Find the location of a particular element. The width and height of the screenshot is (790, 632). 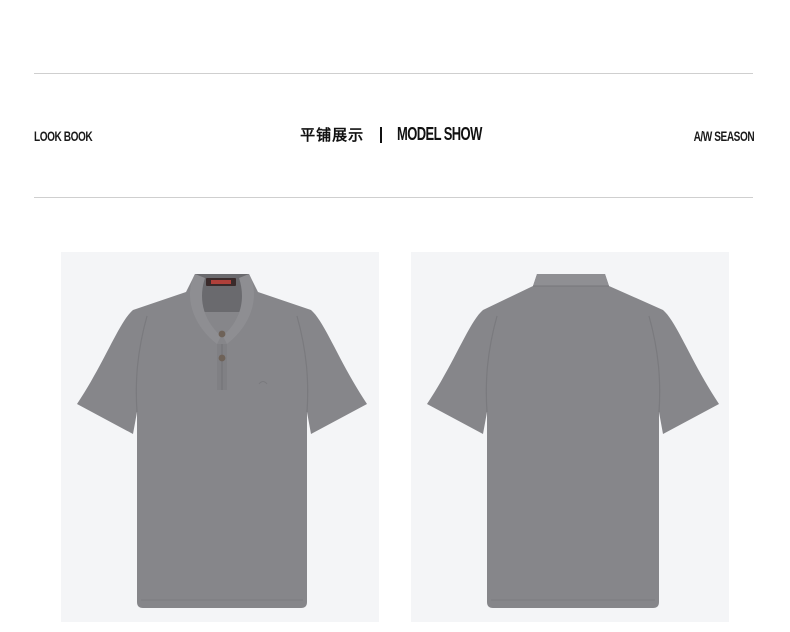

title-en: MODEL SHOW is located at coordinates (439, 134).